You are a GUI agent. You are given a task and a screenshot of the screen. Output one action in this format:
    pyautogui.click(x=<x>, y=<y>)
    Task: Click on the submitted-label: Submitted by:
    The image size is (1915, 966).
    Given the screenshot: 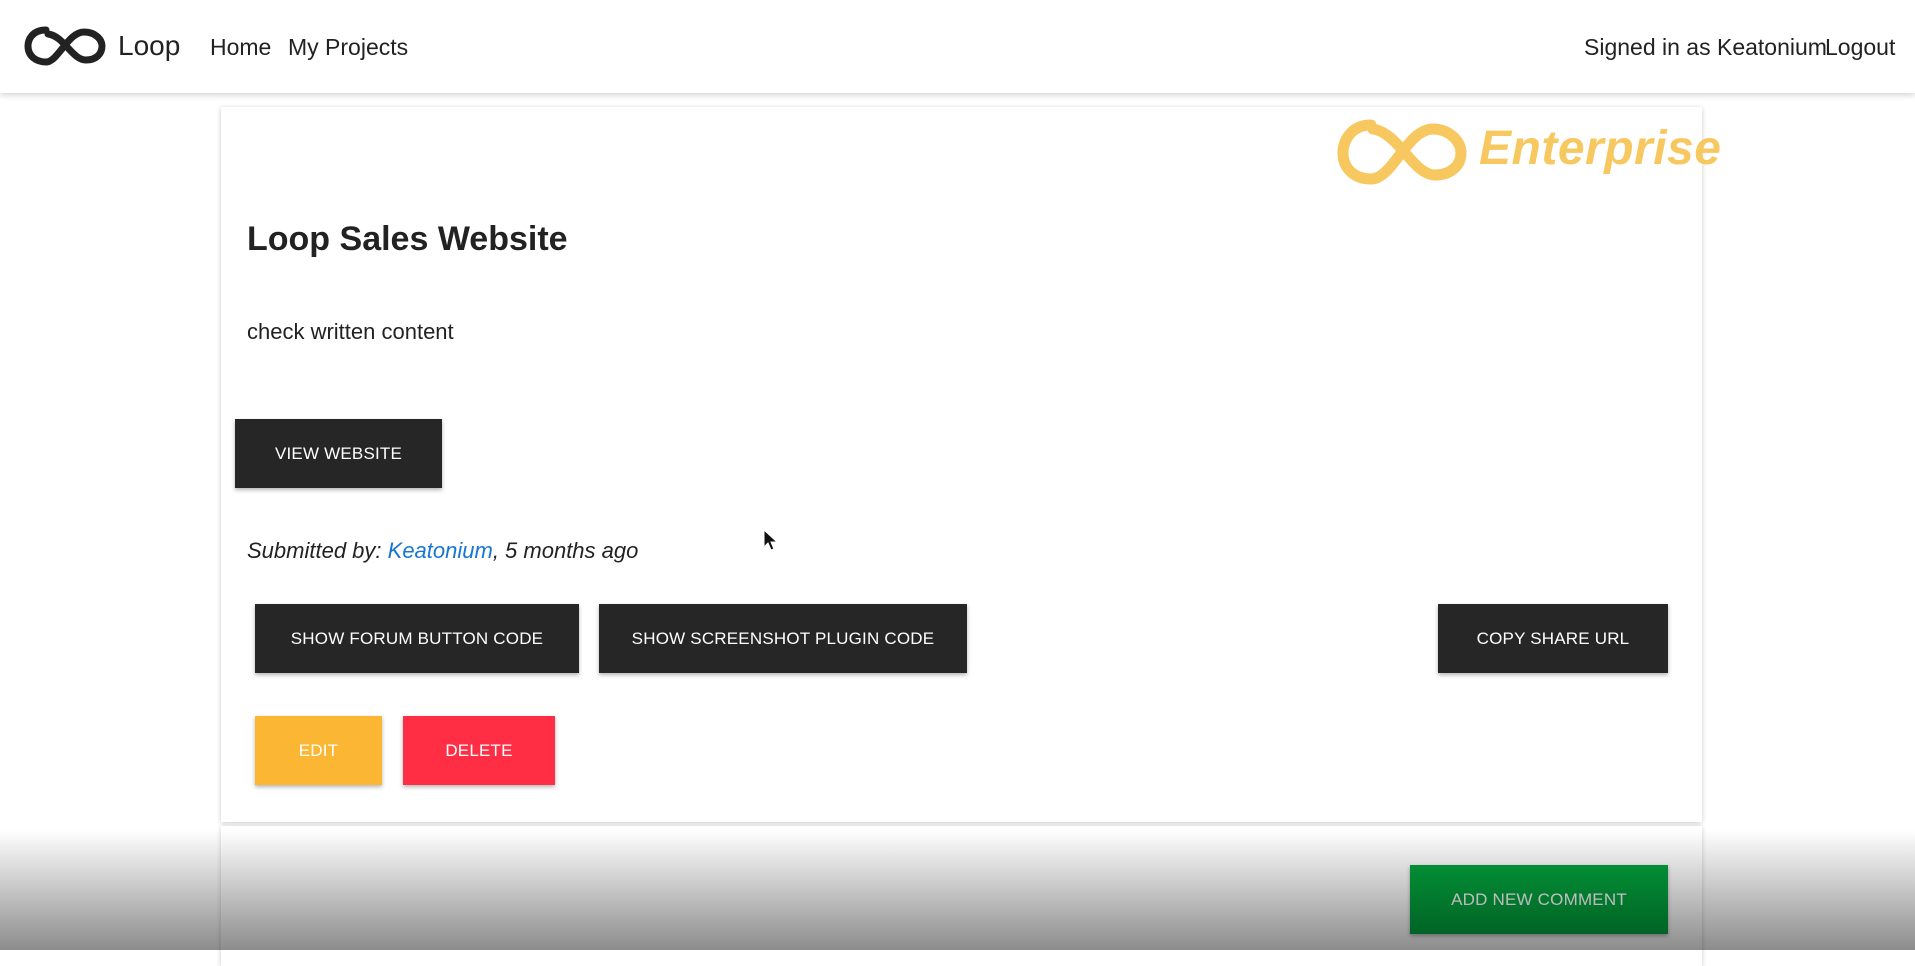 What is the action you would take?
    pyautogui.click(x=317, y=550)
    